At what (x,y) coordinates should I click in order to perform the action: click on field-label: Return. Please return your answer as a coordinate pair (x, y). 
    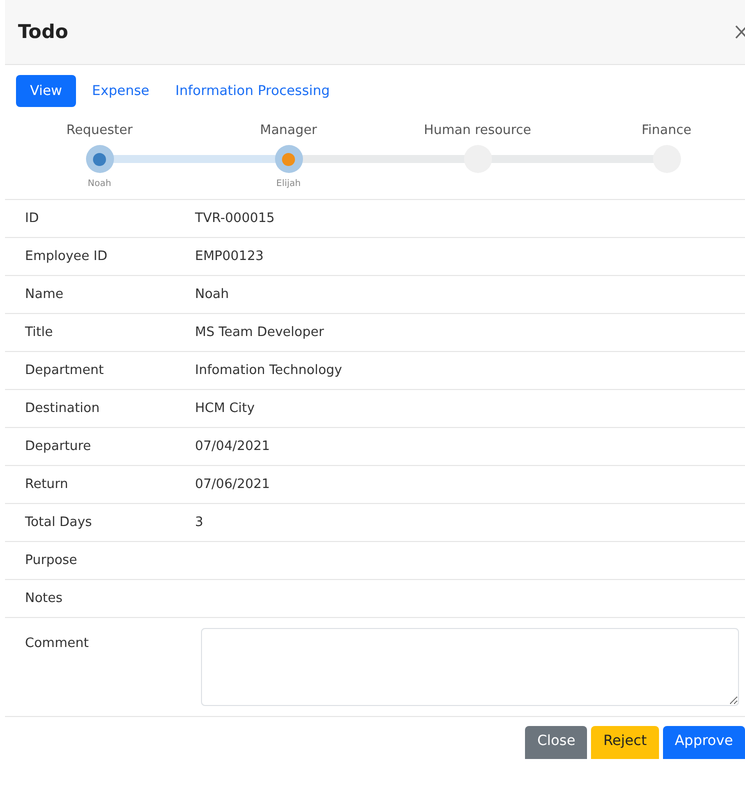
    Looking at the image, I should click on (47, 484).